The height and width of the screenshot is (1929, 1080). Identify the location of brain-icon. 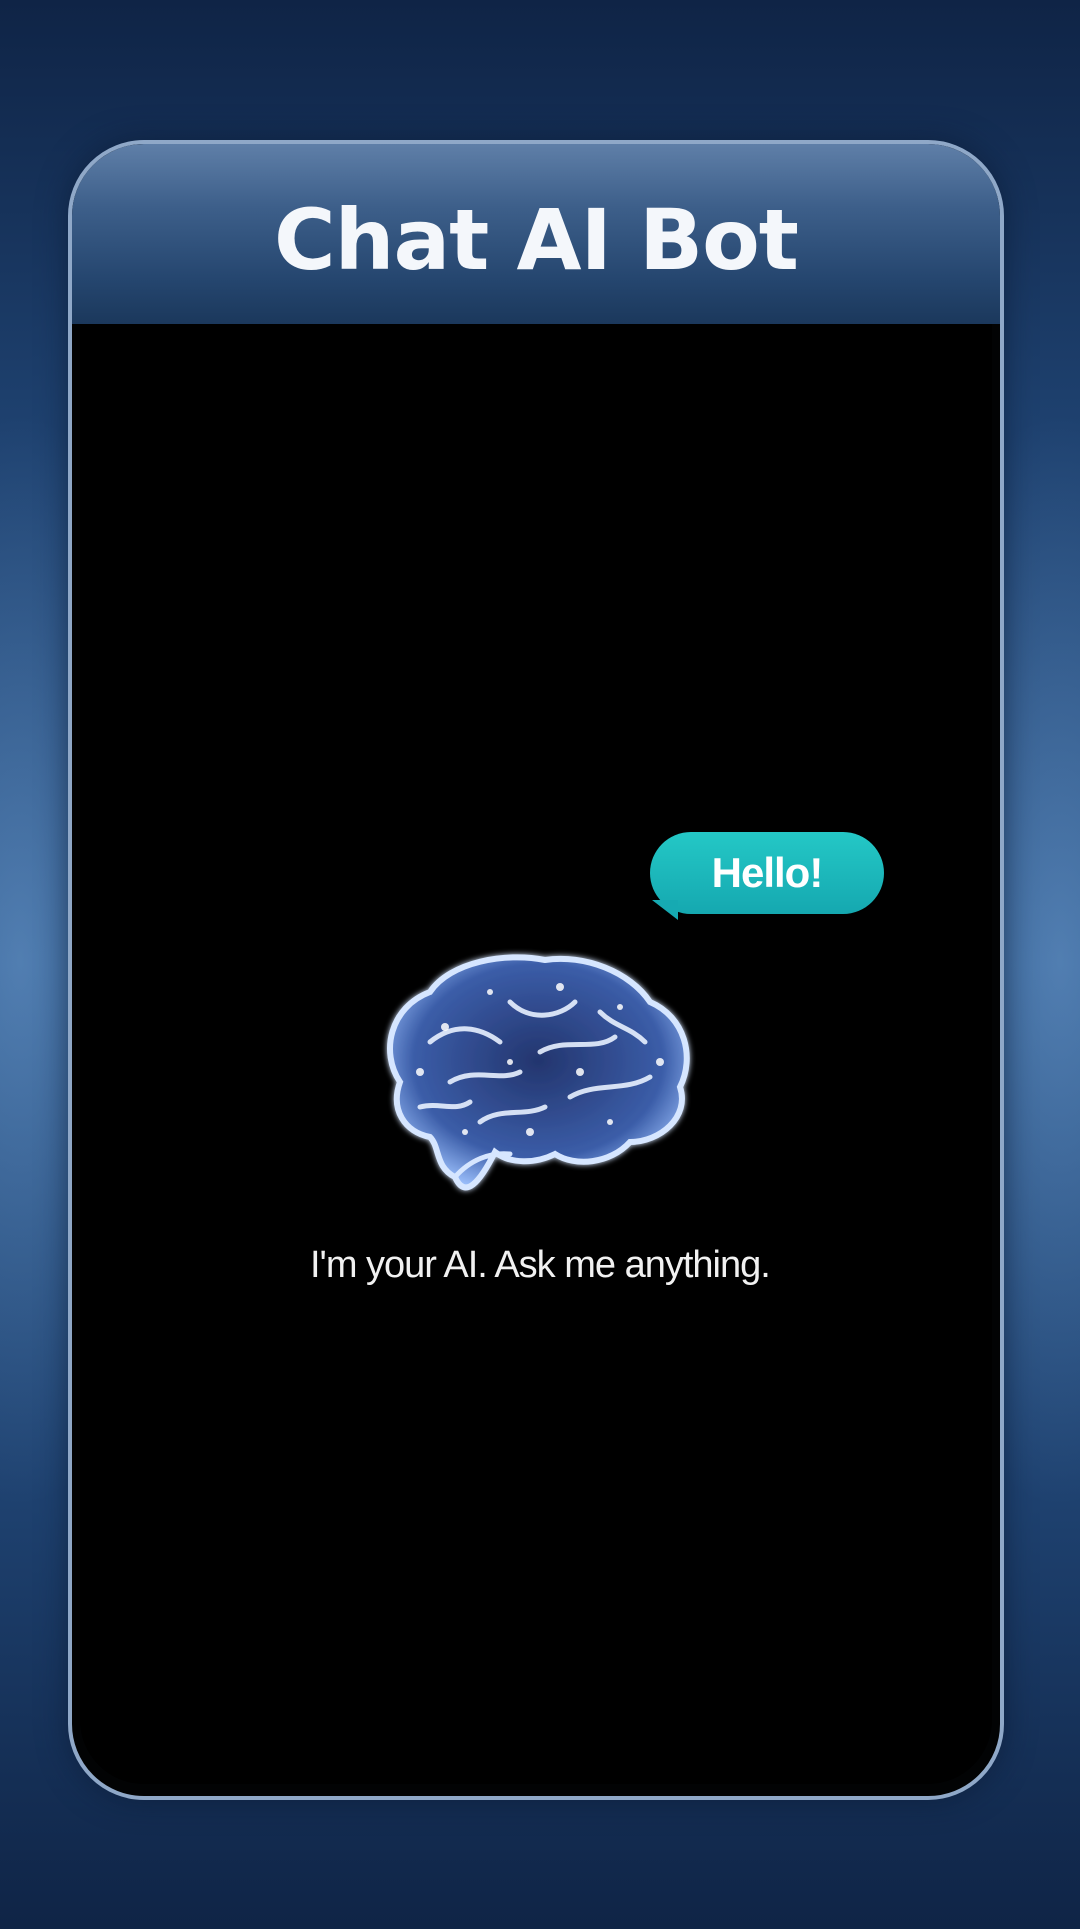
(538, 1072).